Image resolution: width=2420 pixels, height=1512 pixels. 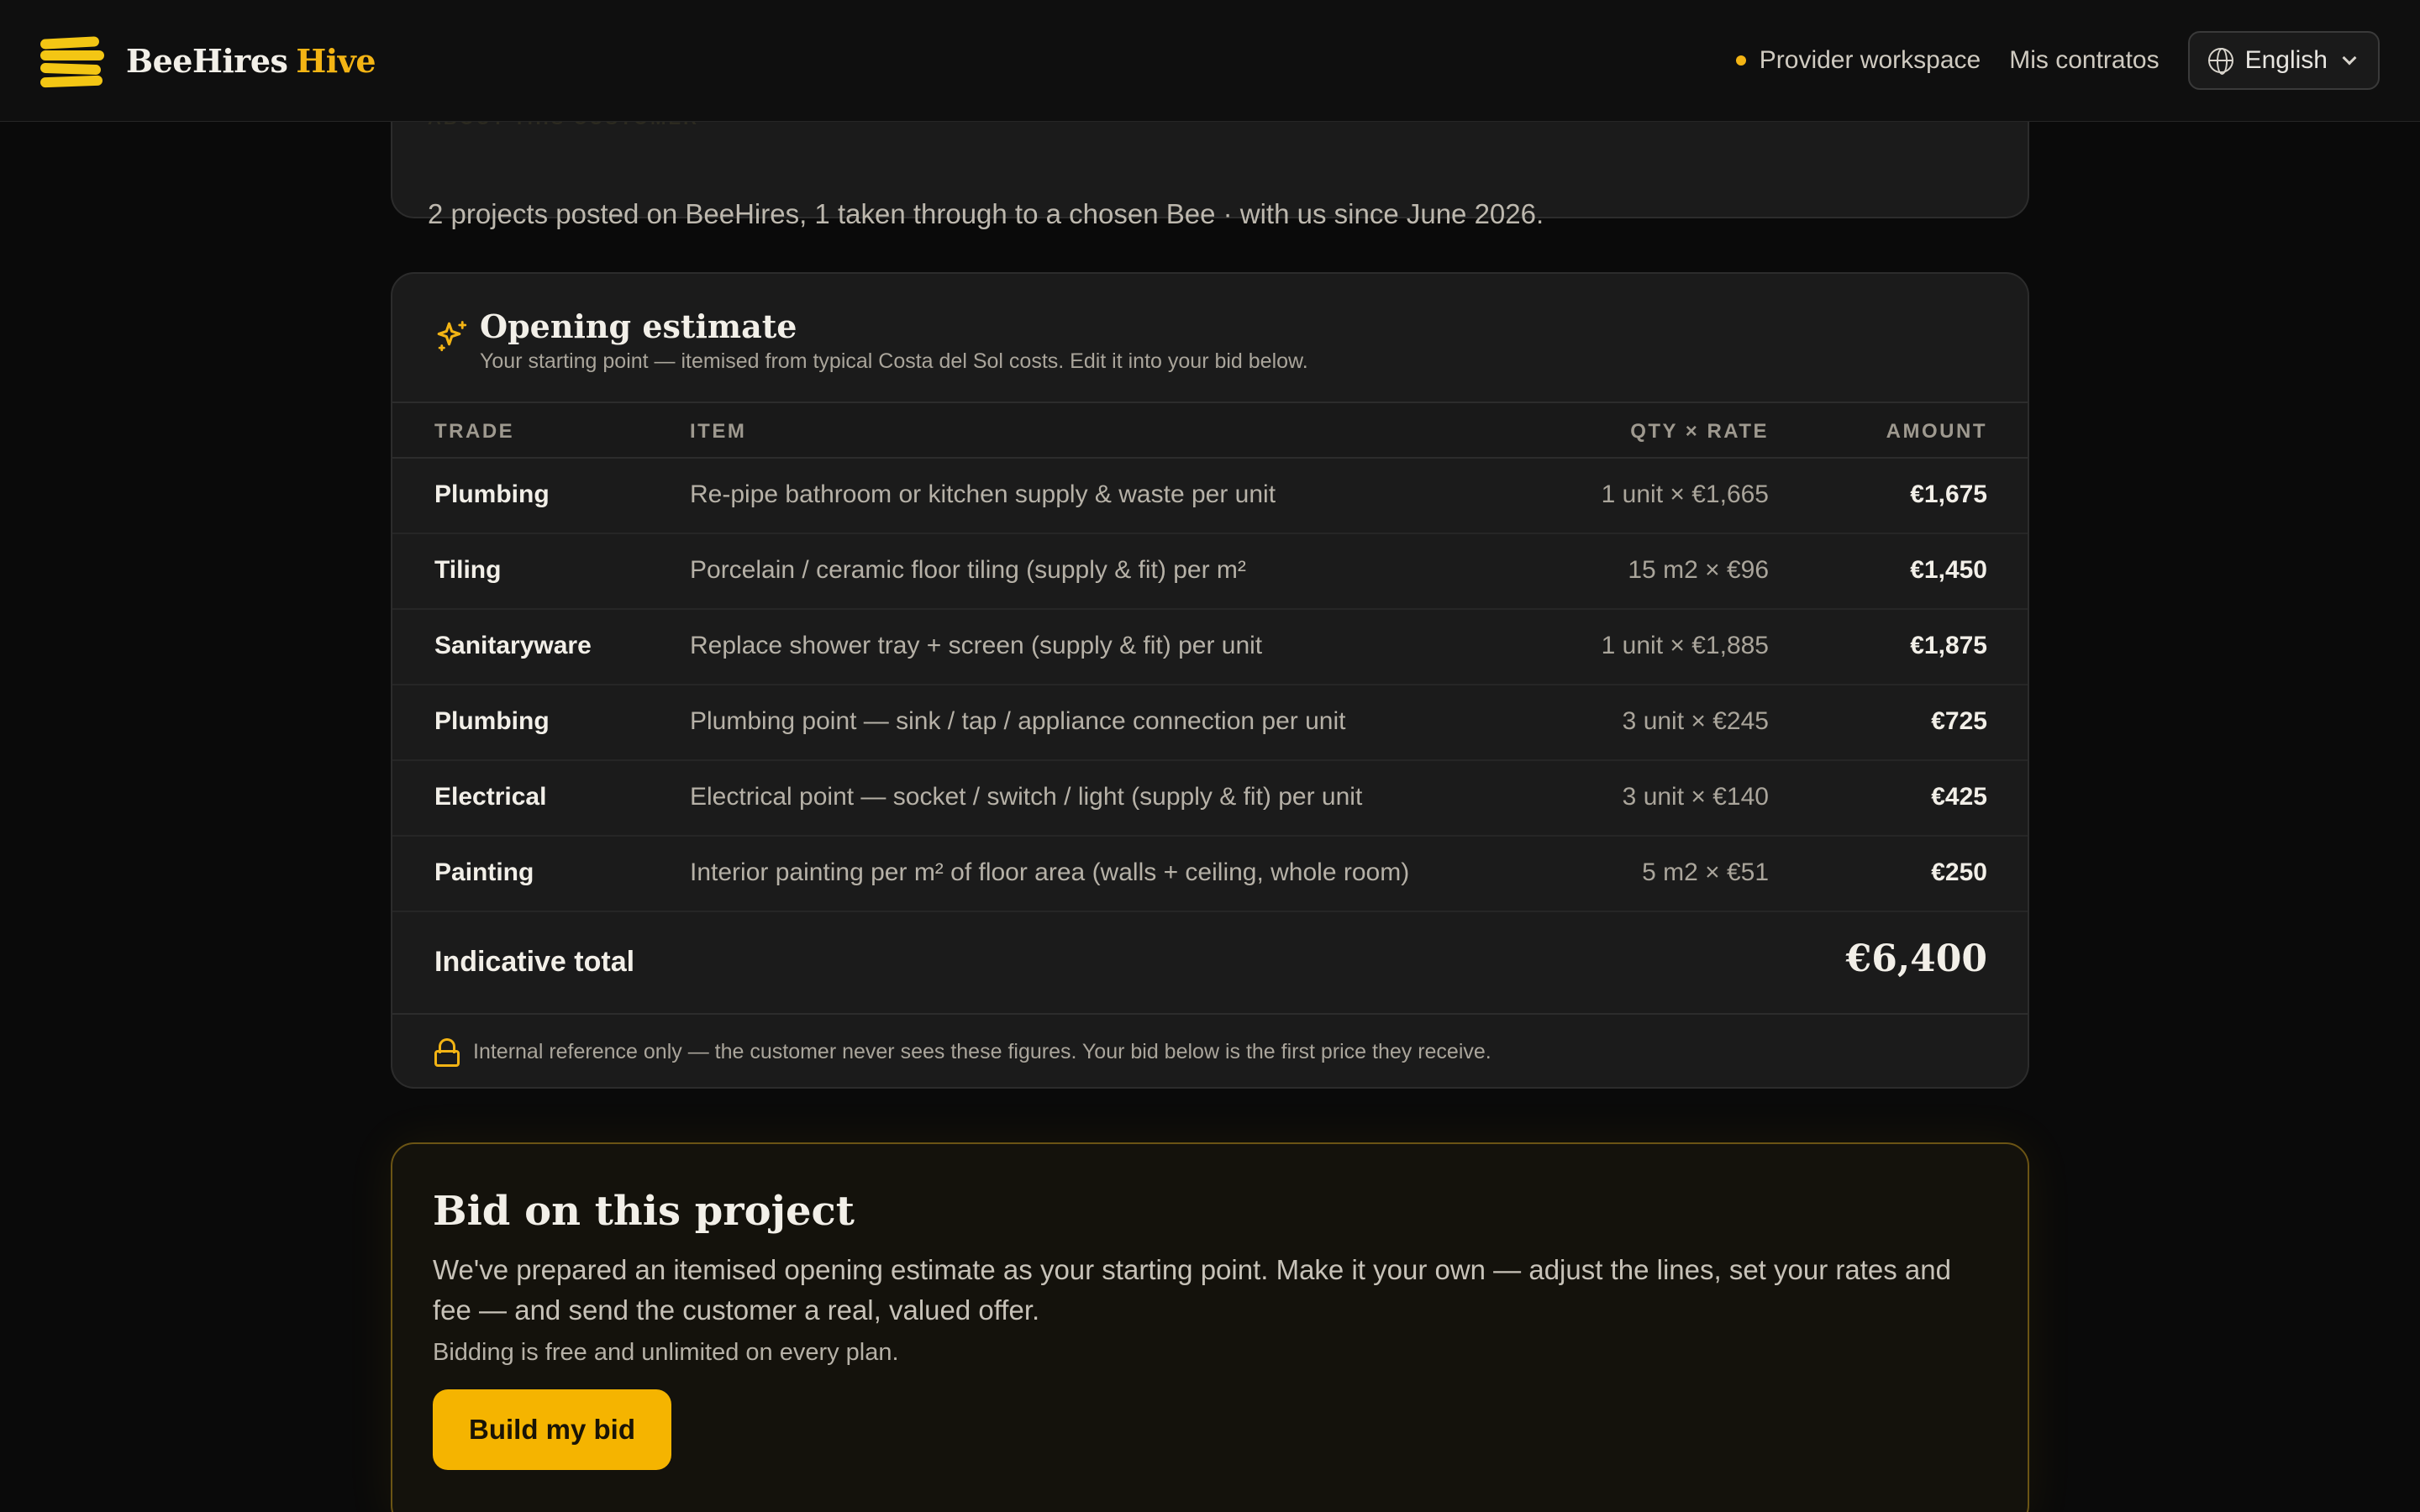 What do you see at coordinates (2349, 58) in the screenshot?
I see `chevron-down-icon` at bounding box center [2349, 58].